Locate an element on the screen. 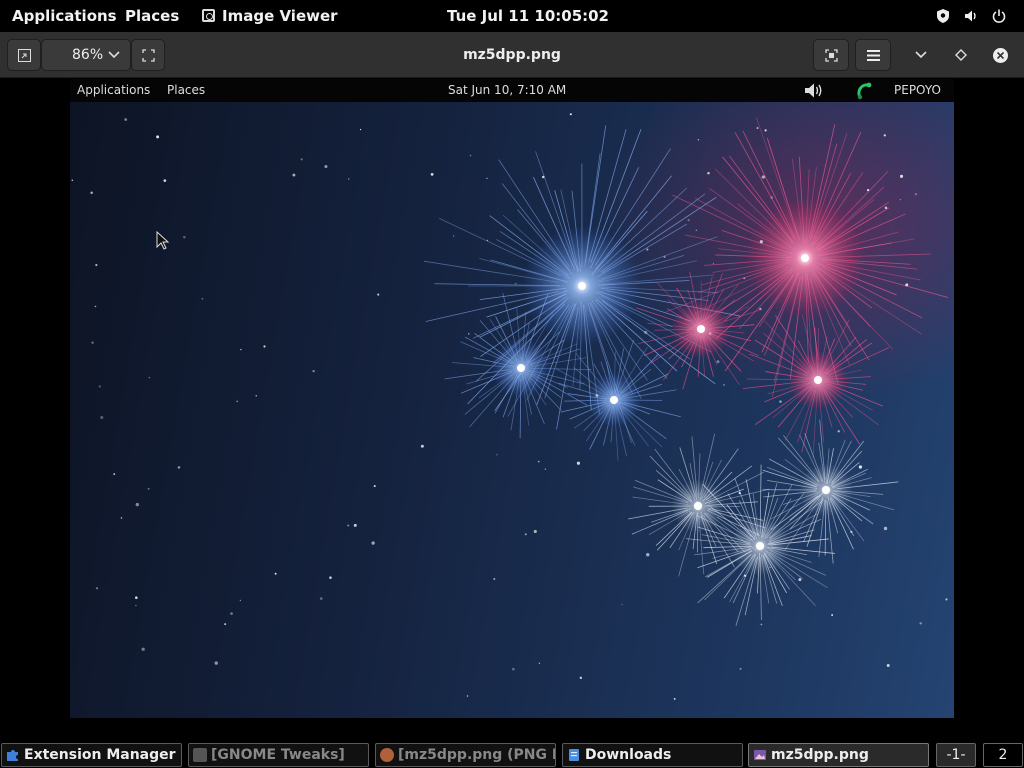 The height and width of the screenshot is (768, 1024). inner-network-icon is located at coordinates (864, 91).